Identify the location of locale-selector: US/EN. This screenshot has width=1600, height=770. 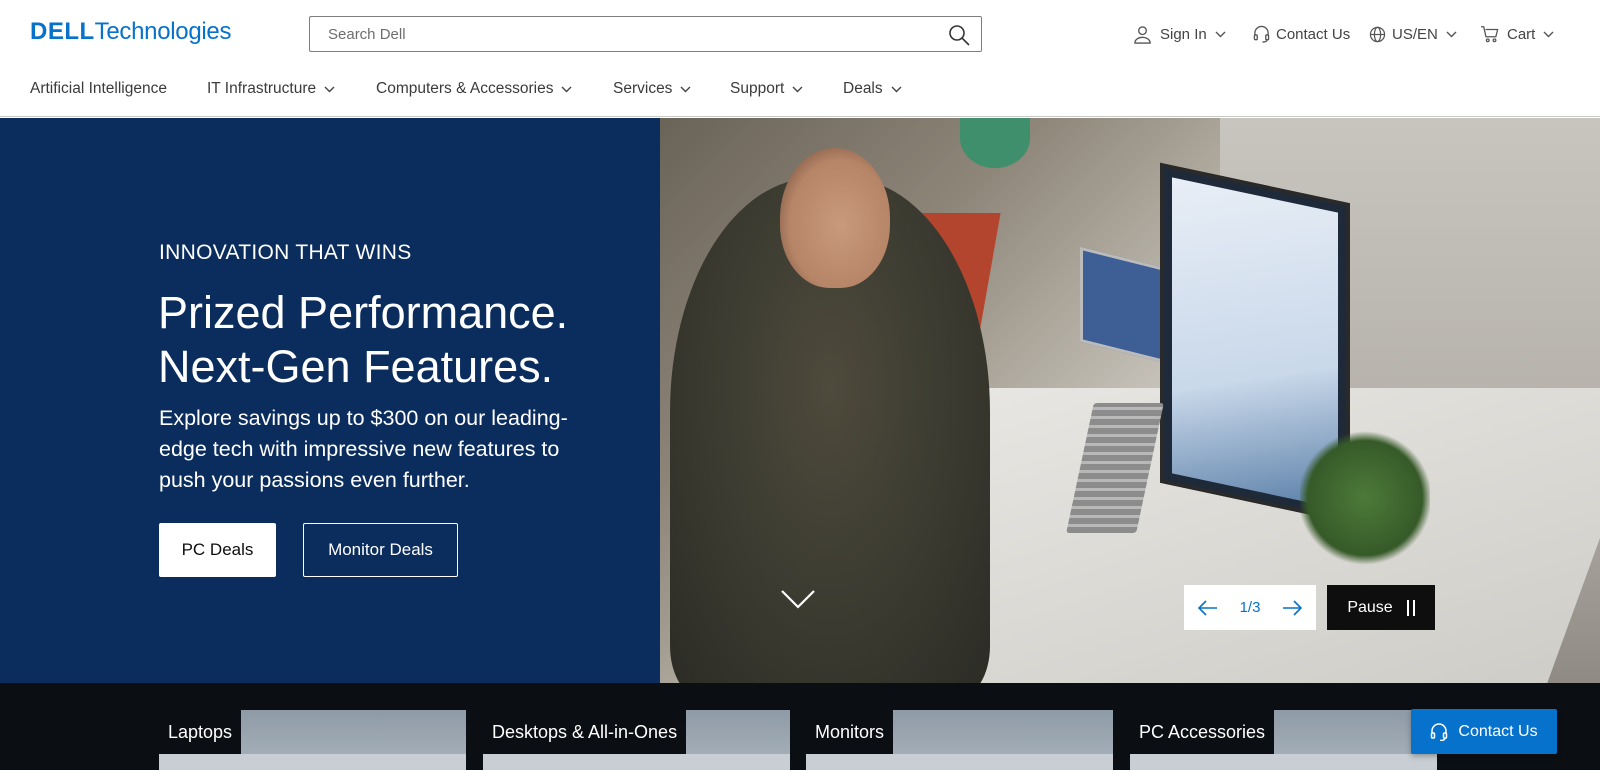
(1413, 34).